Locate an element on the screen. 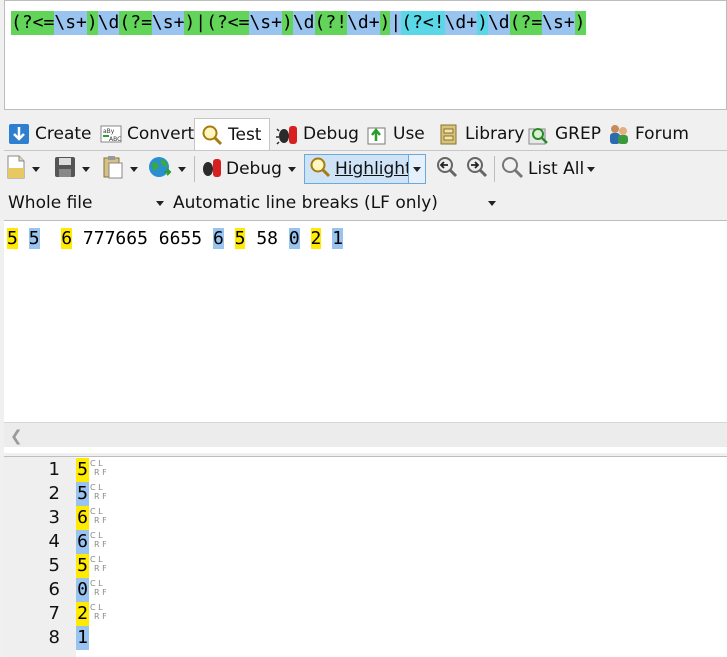 The height and width of the screenshot is (657, 727). line-number: 4 is located at coordinates (54, 541).